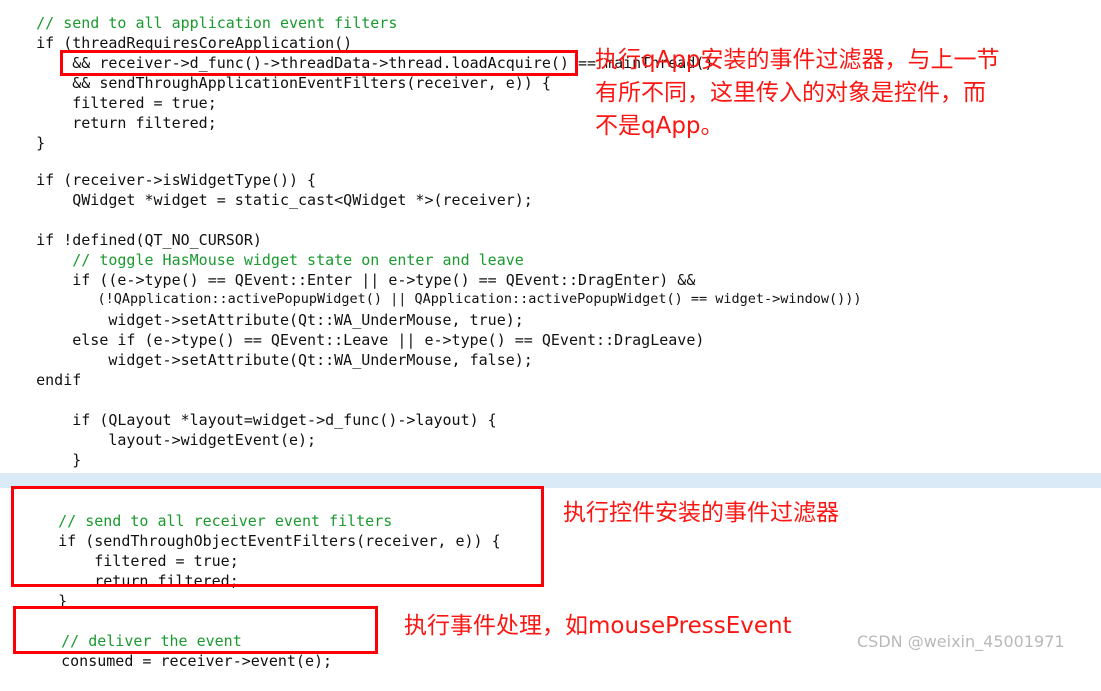  Describe the element at coordinates (126, 123) in the screenshot. I see `code-text: return filtered;` at that location.